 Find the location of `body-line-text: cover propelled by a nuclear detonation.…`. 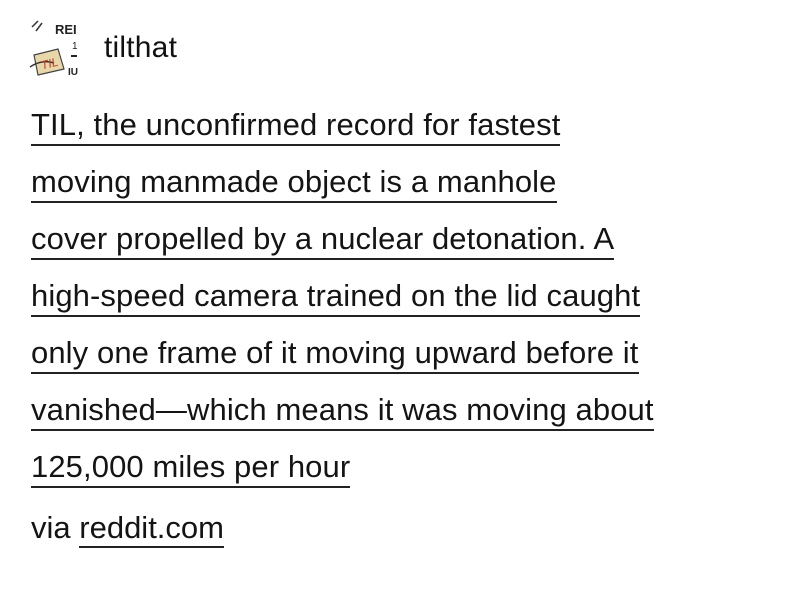

body-line-text: cover propelled by a nuclear detonation.… is located at coordinates (323, 240).